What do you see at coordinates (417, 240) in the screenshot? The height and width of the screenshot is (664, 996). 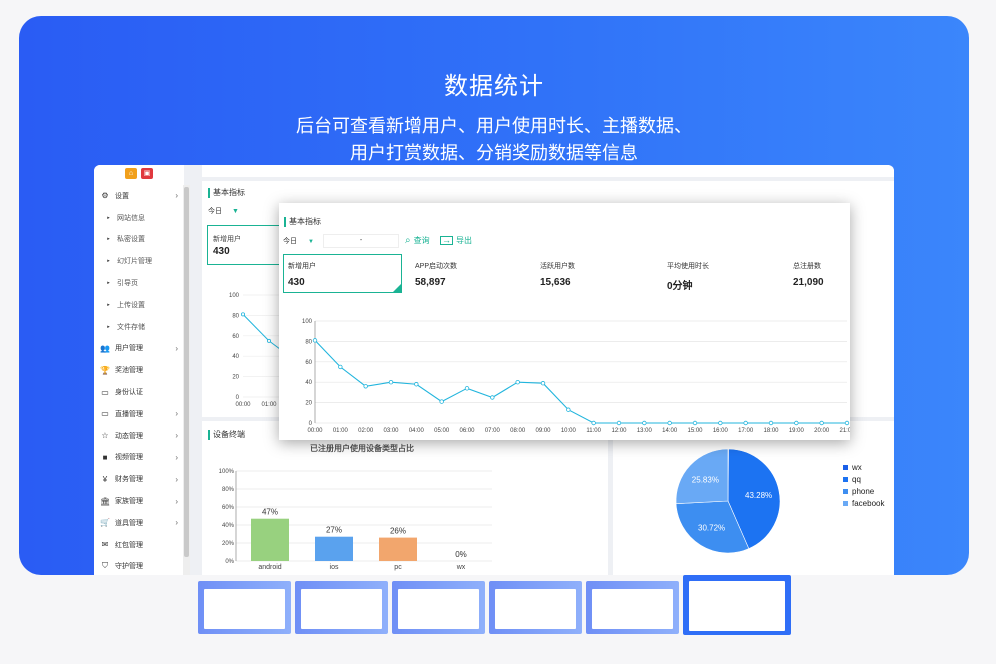 I see `query-button: ⌕ 查询` at bounding box center [417, 240].